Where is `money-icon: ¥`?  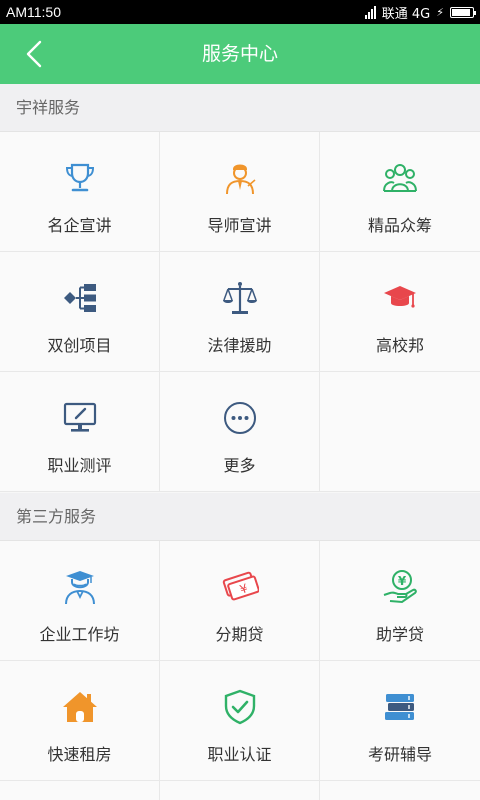 money-icon: ¥ is located at coordinates (240, 587).